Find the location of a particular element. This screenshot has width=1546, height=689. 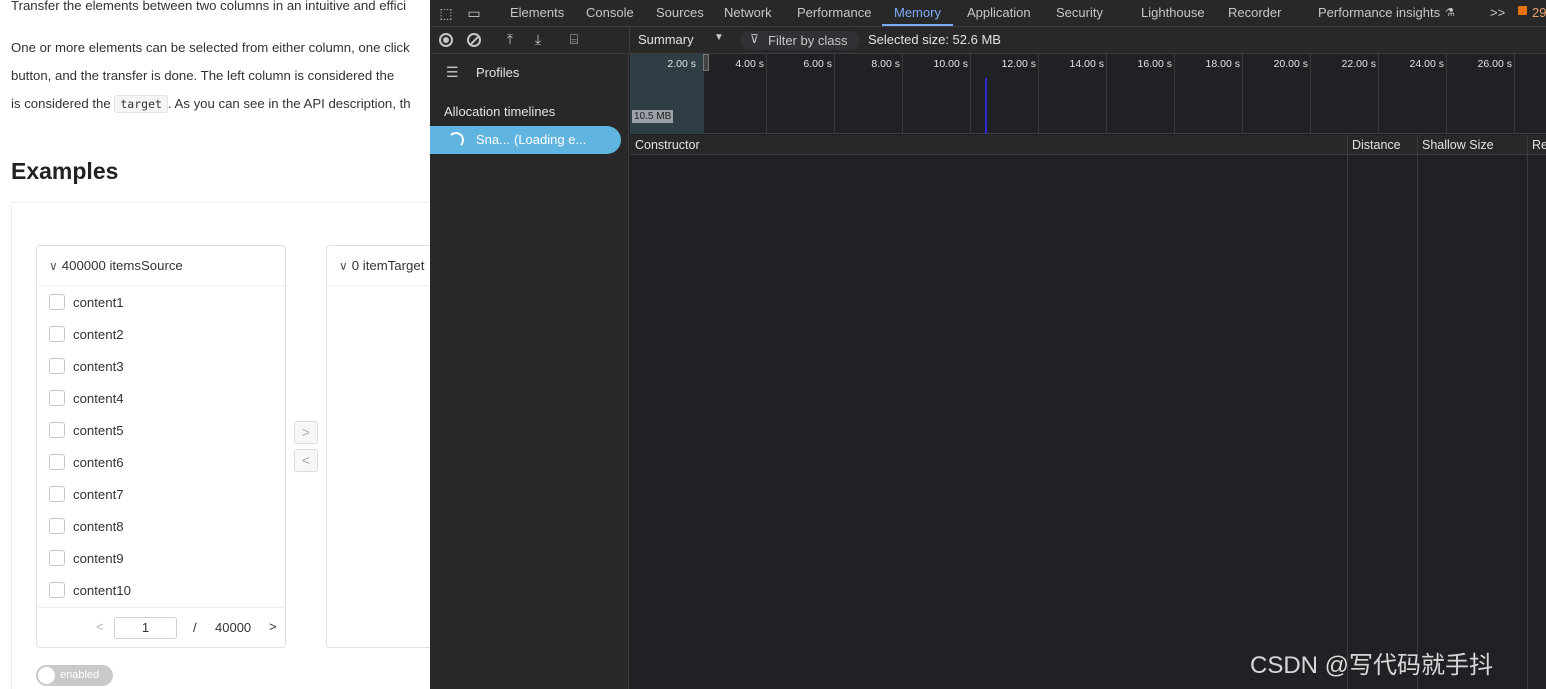

page-total: 40000 is located at coordinates (233, 627).